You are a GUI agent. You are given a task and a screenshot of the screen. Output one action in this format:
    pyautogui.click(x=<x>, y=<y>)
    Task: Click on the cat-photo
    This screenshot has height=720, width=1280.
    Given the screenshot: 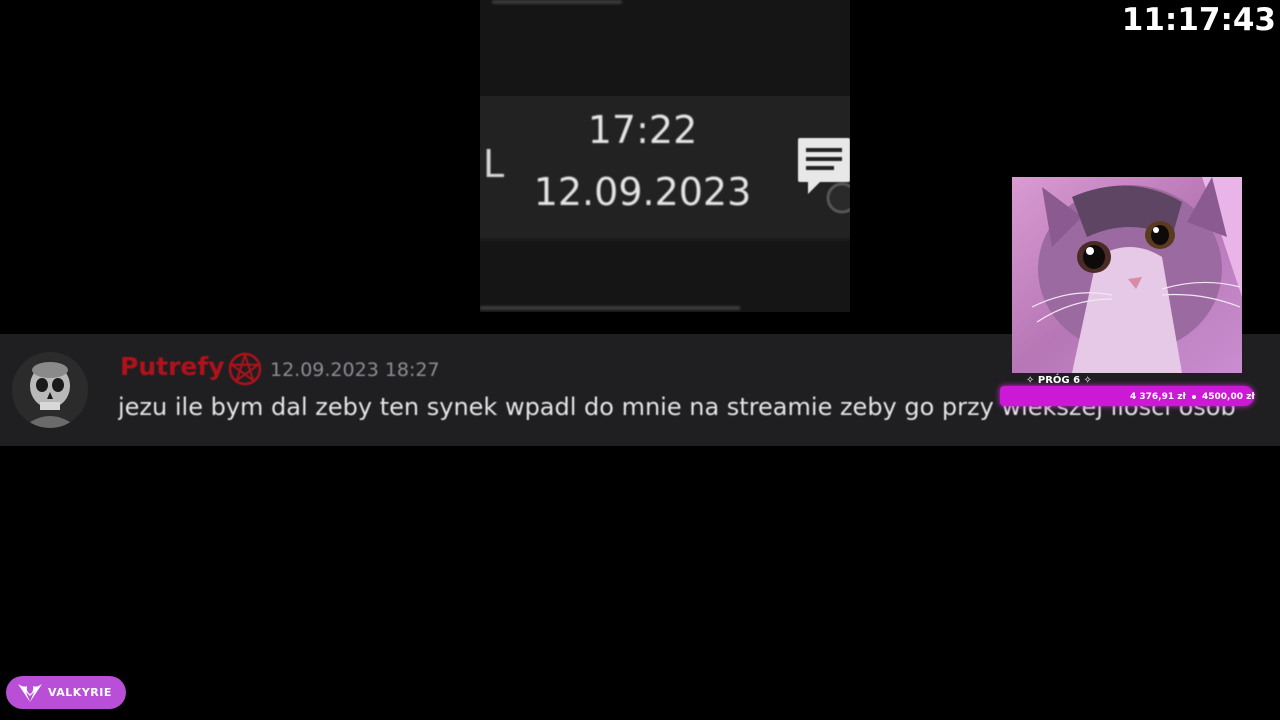 What is the action you would take?
    pyautogui.click(x=1127, y=275)
    